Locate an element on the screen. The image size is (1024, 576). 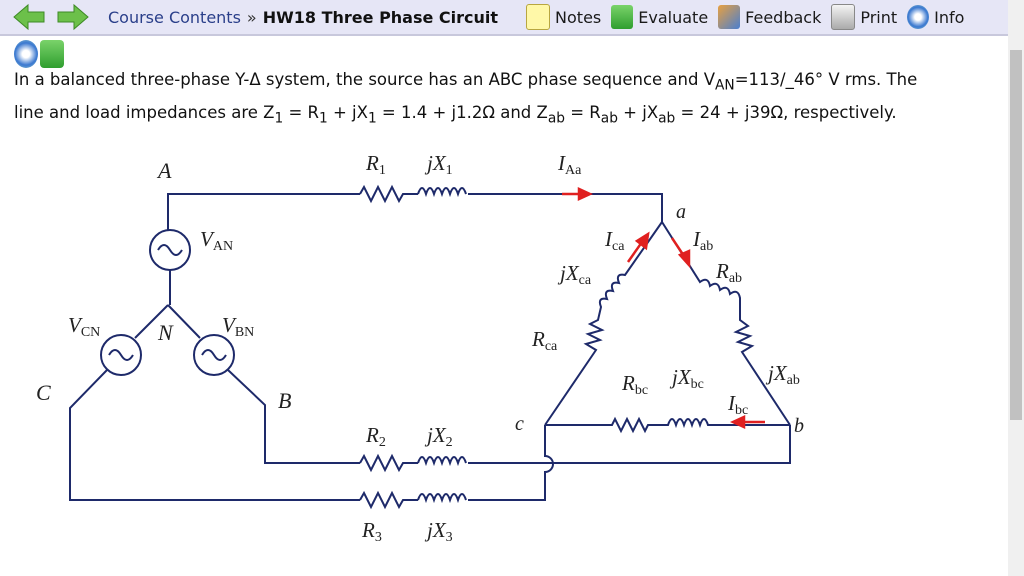
label-jxab: jXab is located at coordinates (782, 374).